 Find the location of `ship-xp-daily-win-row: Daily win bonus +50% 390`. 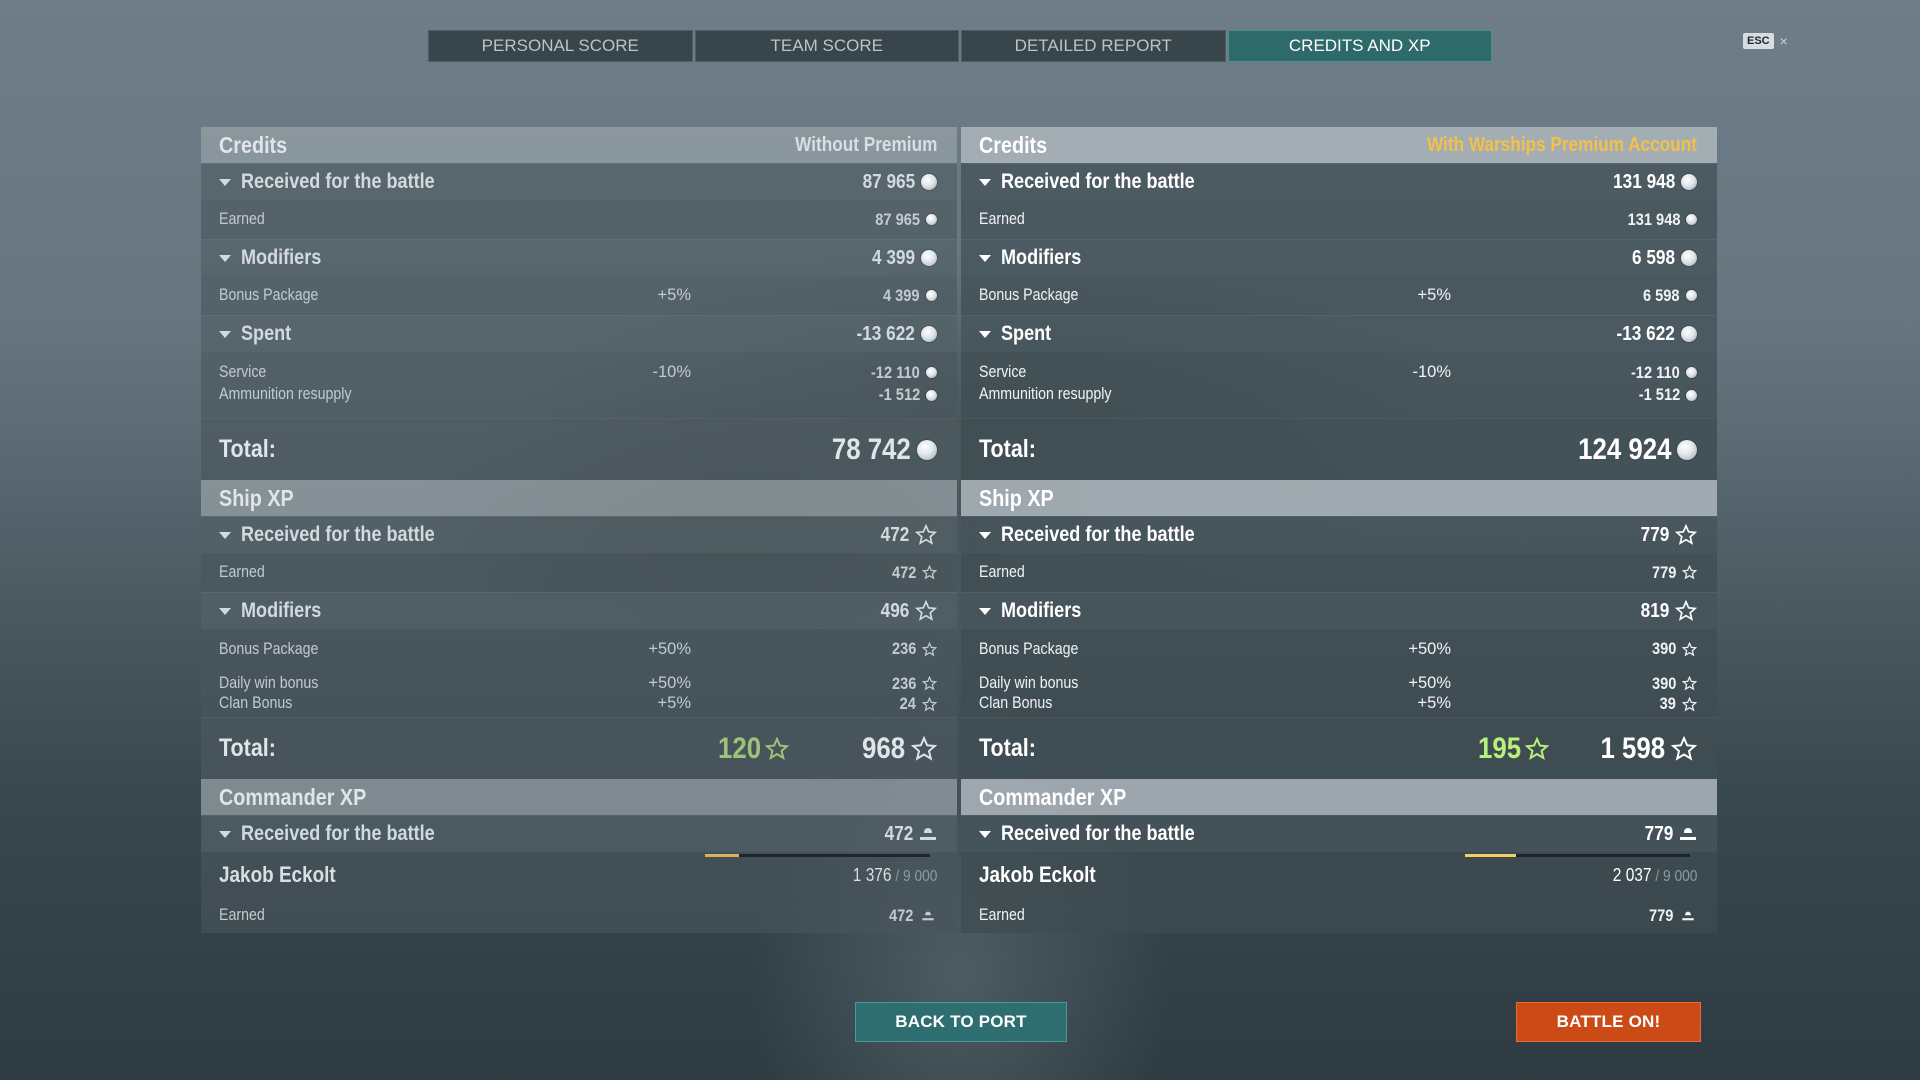

ship-xp-daily-win-row: Daily win bonus +50% 390 is located at coordinates (1339, 681).